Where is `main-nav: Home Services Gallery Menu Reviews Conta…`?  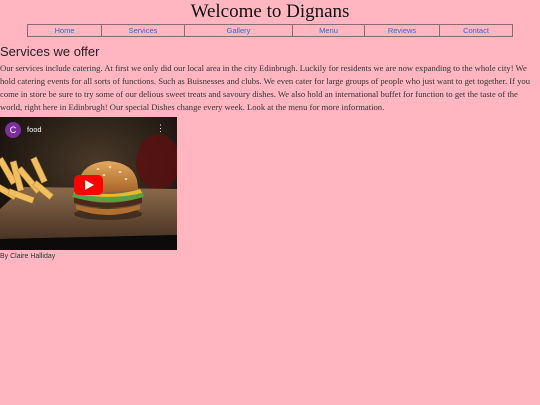
main-nav: Home Services Gallery Menu Reviews Conta… is located at coordinates (270, 30).